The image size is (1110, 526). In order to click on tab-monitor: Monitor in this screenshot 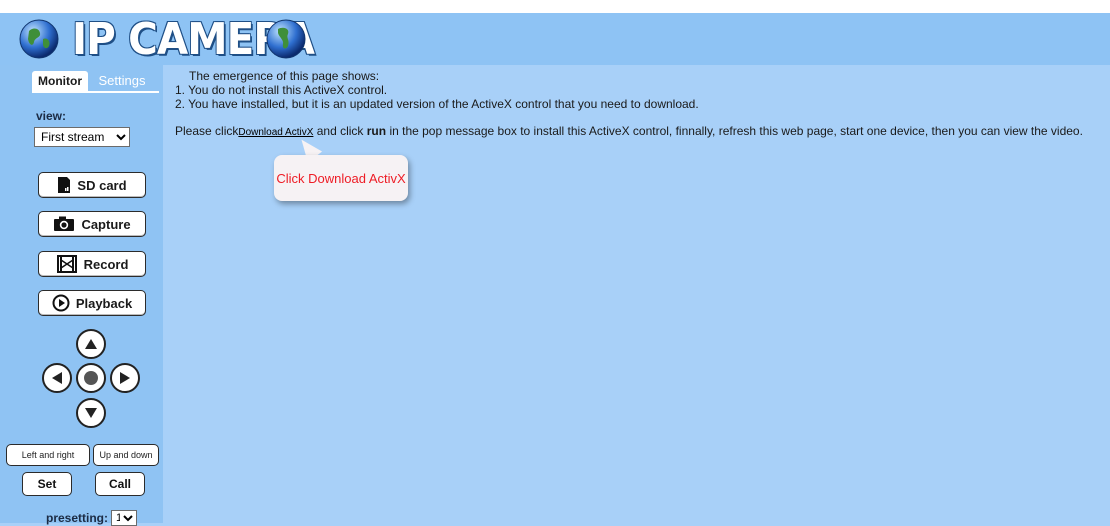, I will do `click(60, 81)`.